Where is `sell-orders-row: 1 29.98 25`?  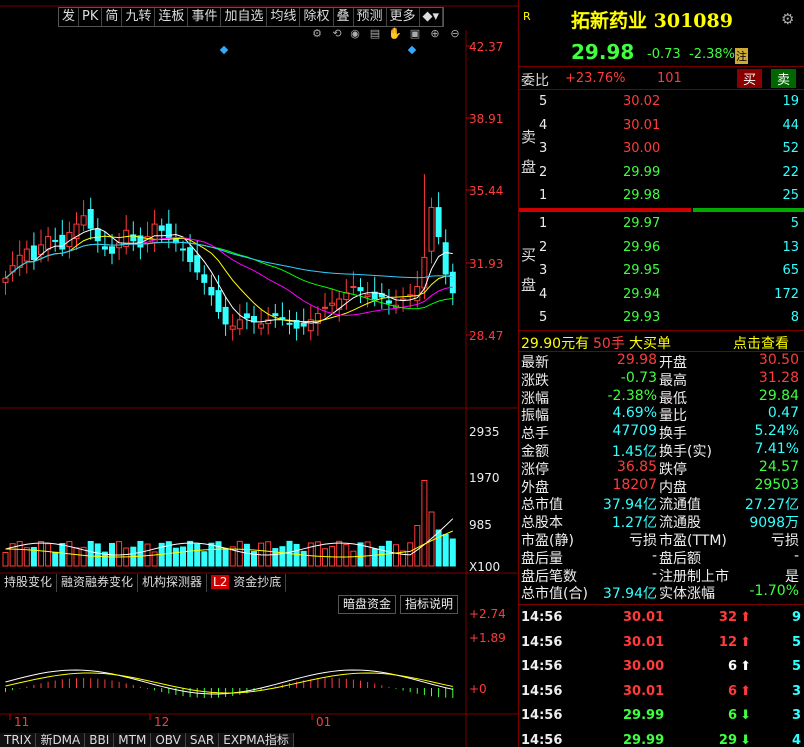
sell-orders-row: 1 29.98 25 is located at coordinates (661, 196).